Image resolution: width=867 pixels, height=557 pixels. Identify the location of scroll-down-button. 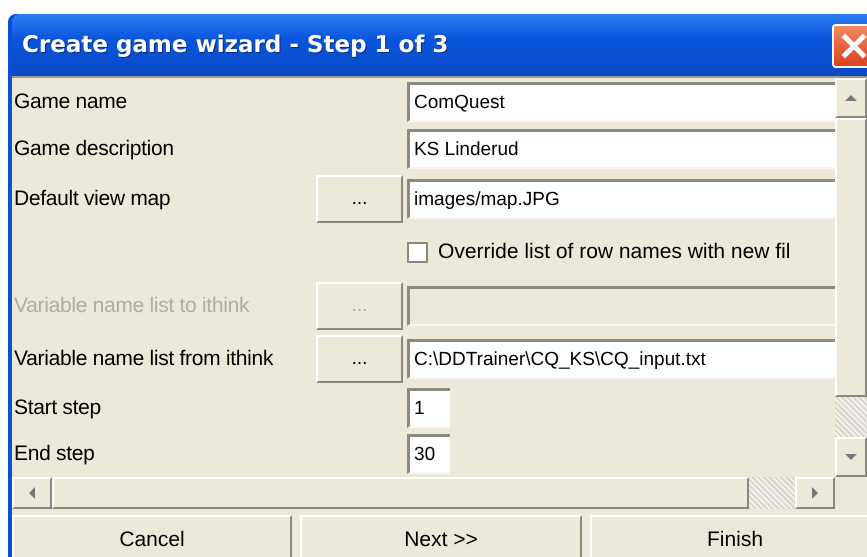
(851, 457).